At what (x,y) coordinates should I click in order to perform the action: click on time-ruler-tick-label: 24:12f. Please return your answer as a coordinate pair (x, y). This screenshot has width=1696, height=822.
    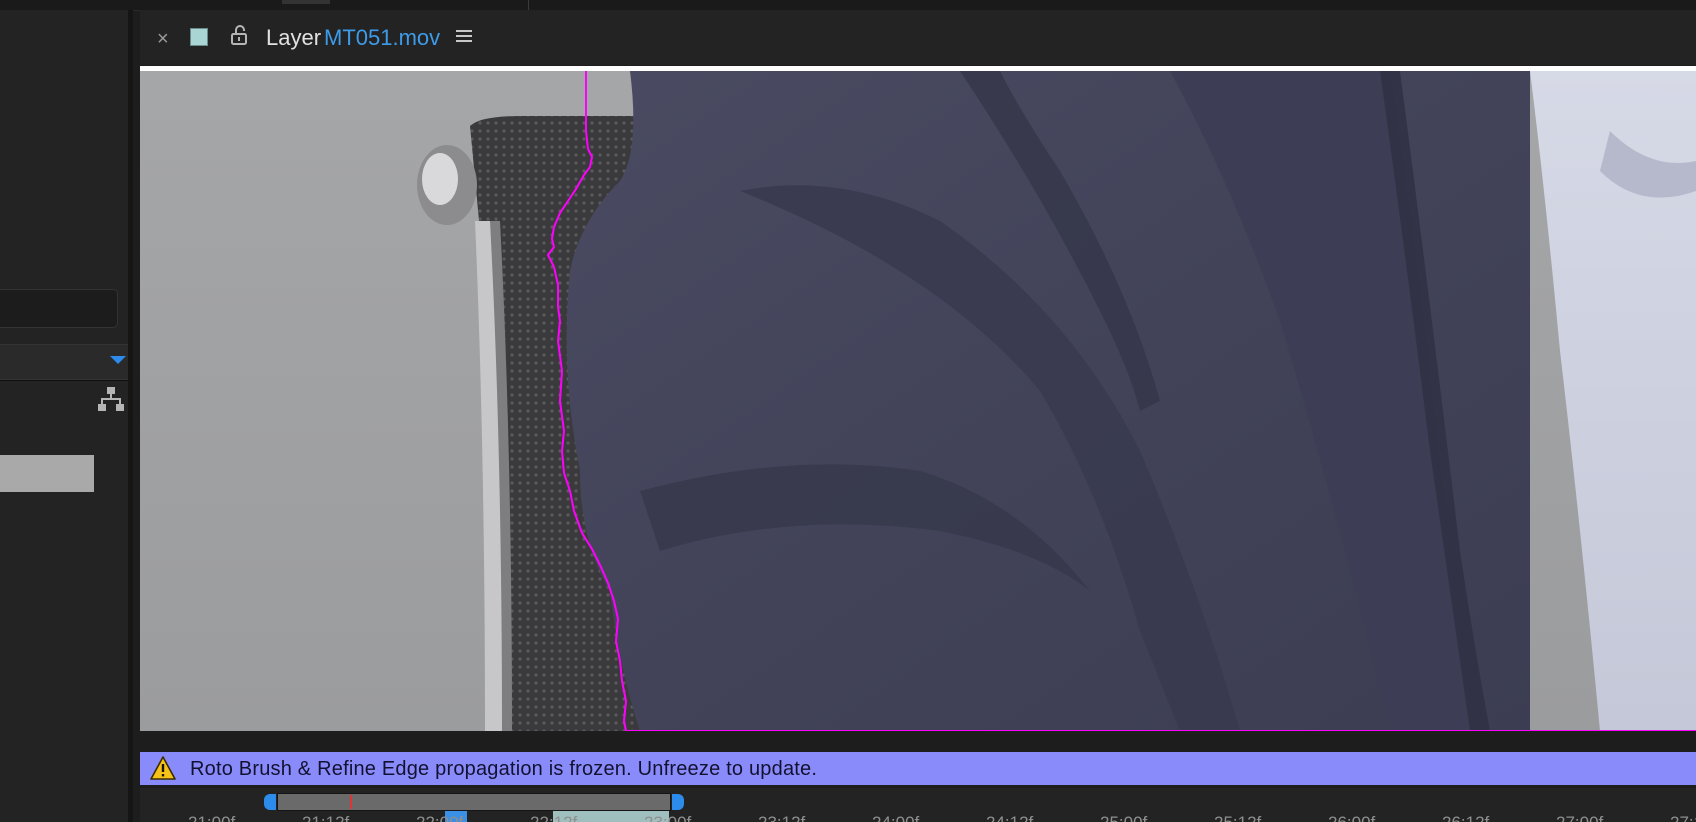
    Looking at the image, I should click on (1009, 817).